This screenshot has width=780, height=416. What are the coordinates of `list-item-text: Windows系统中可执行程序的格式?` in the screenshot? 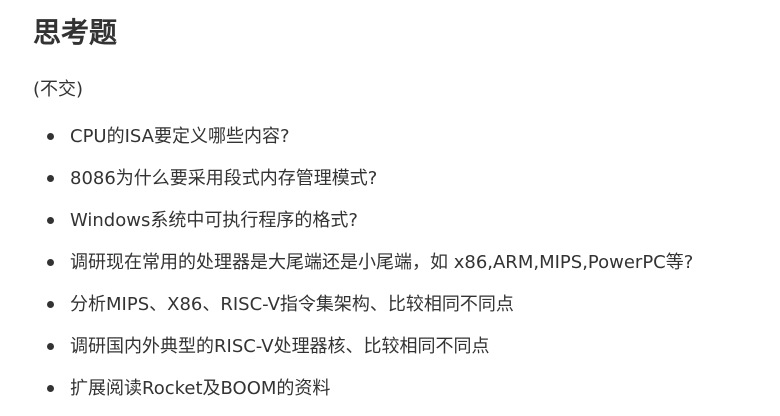 It's located at (214, 220).